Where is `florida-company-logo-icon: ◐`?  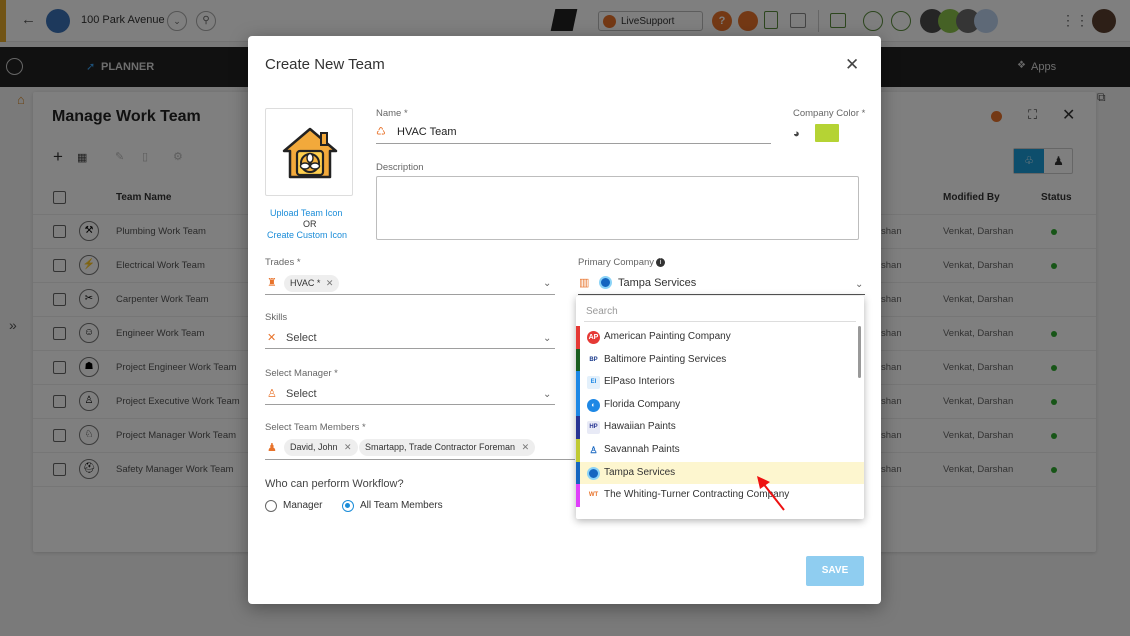
florida-company-logo-icon: ◐ is located at coordinates (593, 405).